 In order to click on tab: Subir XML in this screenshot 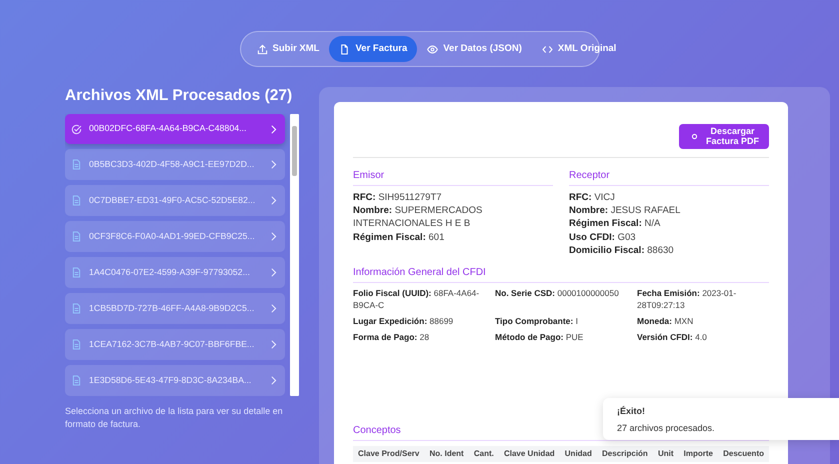, I will do `click(288, 49)`.